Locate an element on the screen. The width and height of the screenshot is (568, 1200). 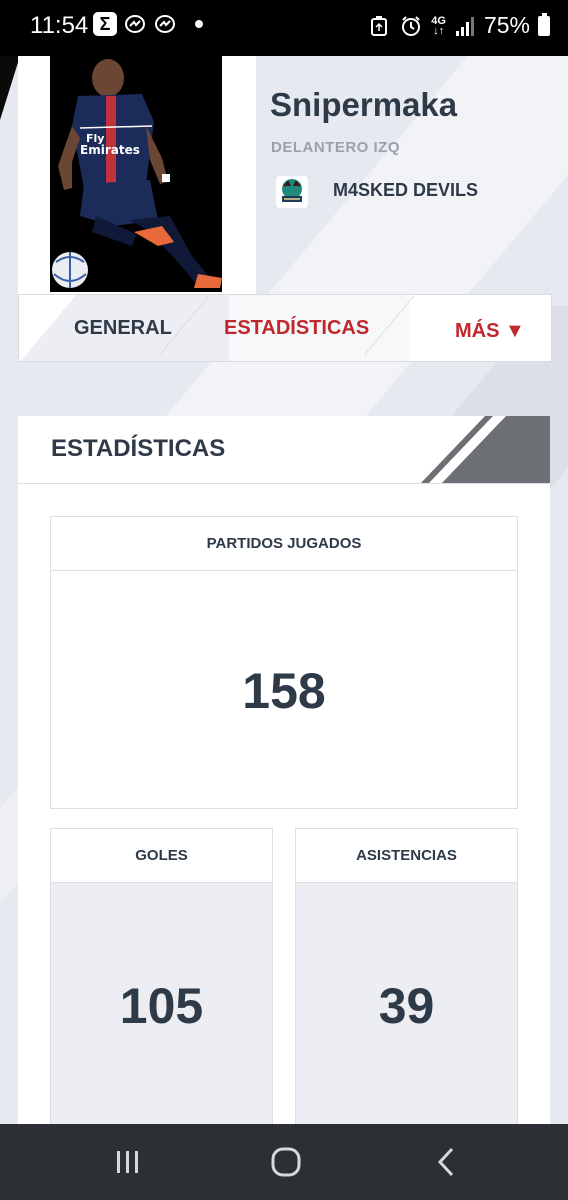
network-4g-icon: 4G ↓↑ is located at coordinates (438, 25).